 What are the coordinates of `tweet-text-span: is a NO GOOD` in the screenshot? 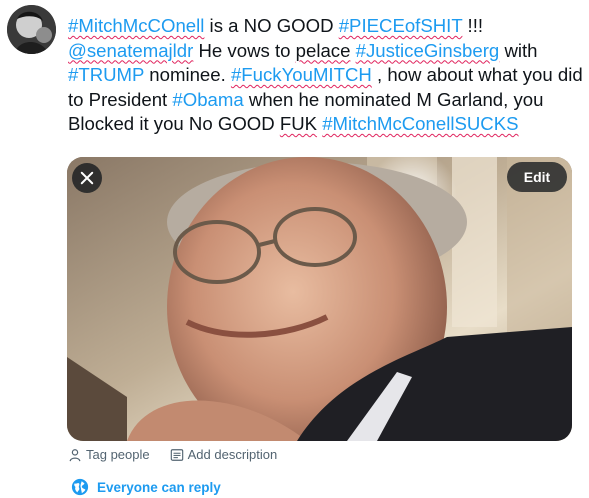 It's located at (271, 25).